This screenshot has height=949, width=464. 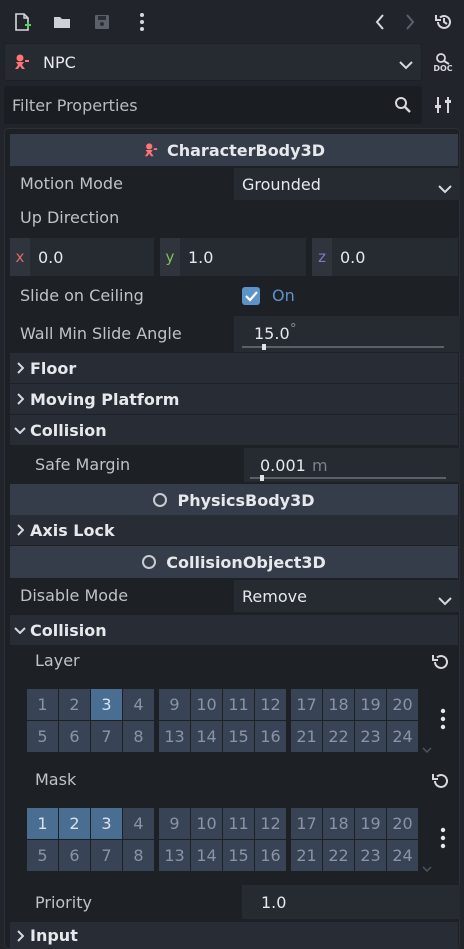 I want to click on mask-bit-19: 19, so click(x=370, y=823).